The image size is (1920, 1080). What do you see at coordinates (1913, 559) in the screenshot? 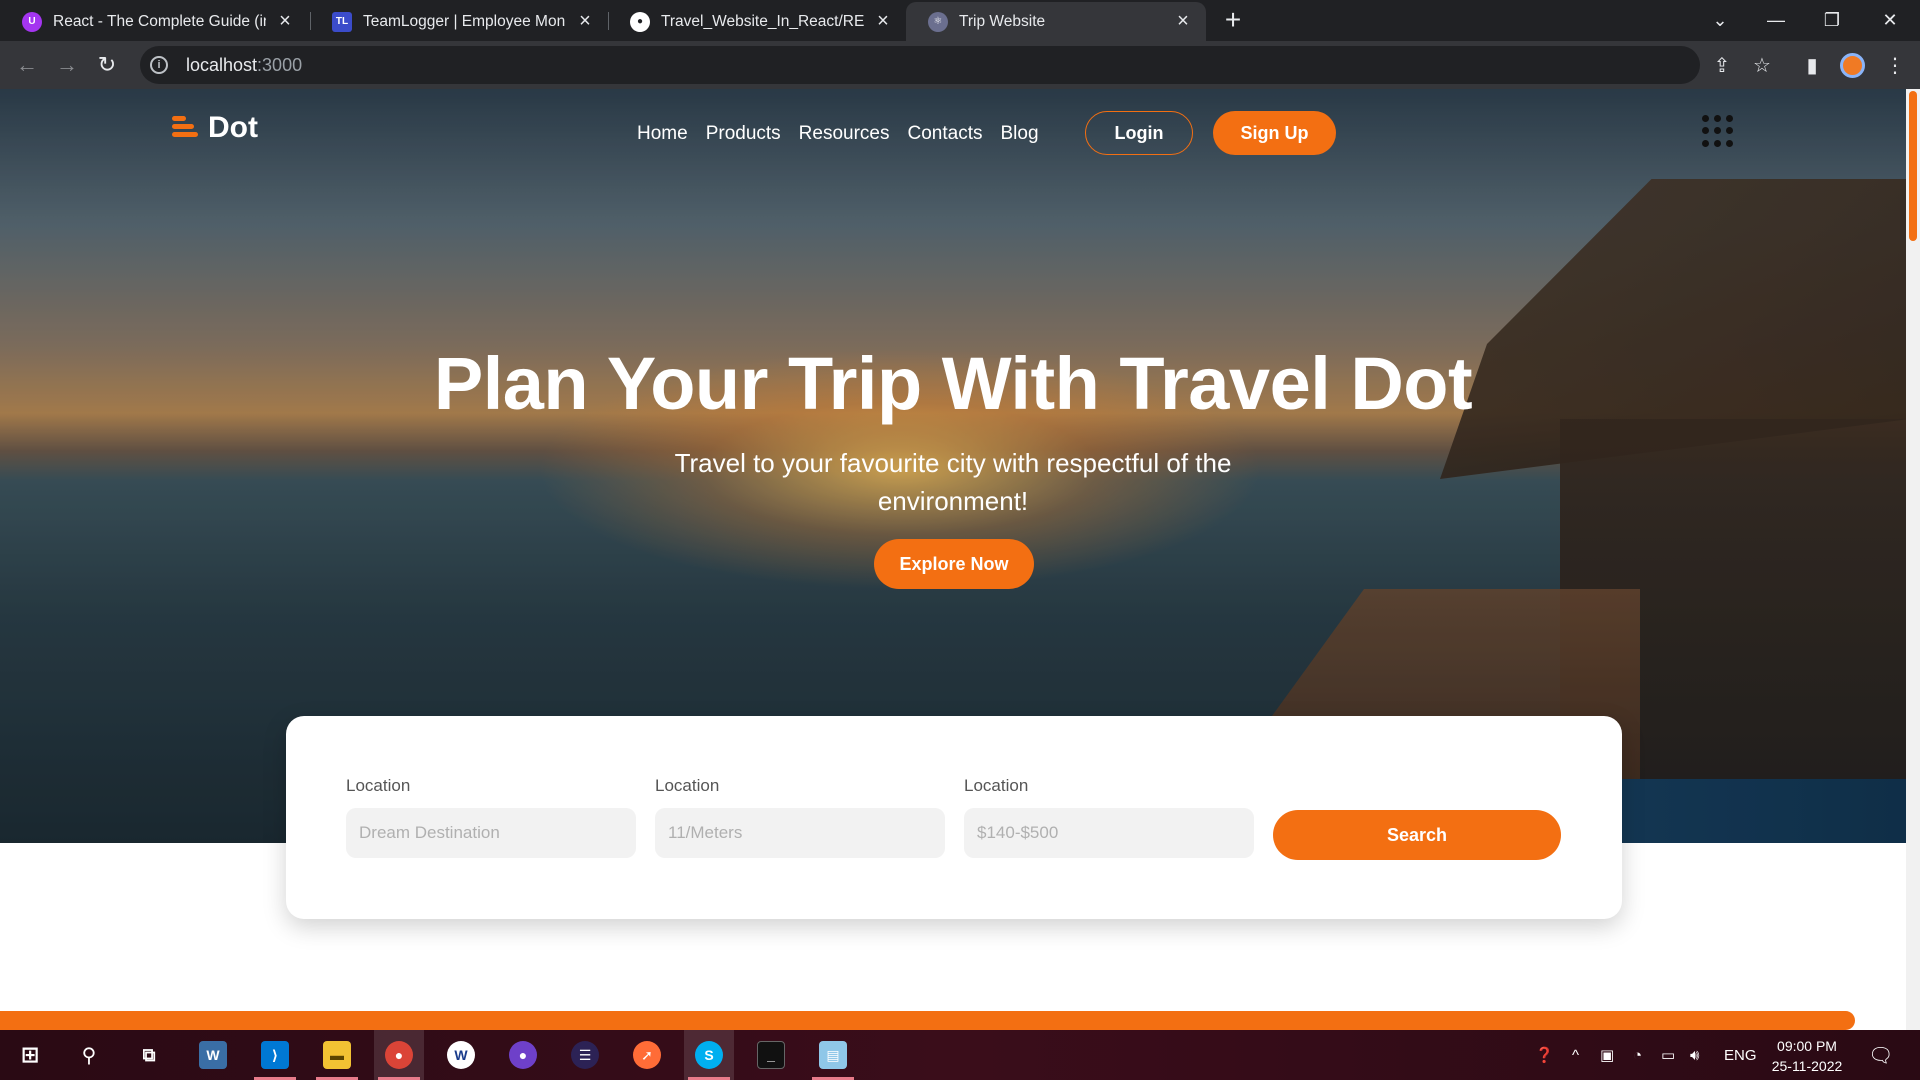
I see `page-scrollbar` at bounding box center [1913, 559].